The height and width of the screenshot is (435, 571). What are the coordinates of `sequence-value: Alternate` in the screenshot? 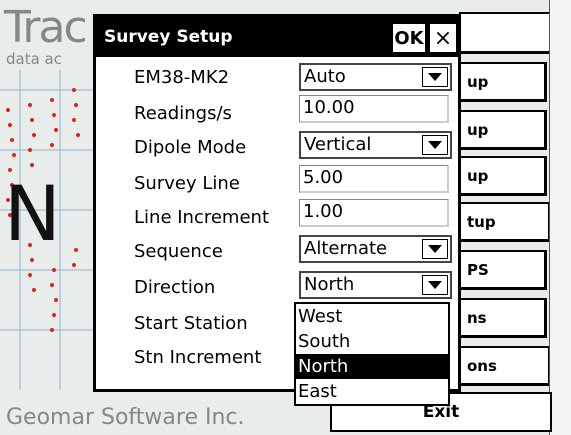 It's located at (346, 248).